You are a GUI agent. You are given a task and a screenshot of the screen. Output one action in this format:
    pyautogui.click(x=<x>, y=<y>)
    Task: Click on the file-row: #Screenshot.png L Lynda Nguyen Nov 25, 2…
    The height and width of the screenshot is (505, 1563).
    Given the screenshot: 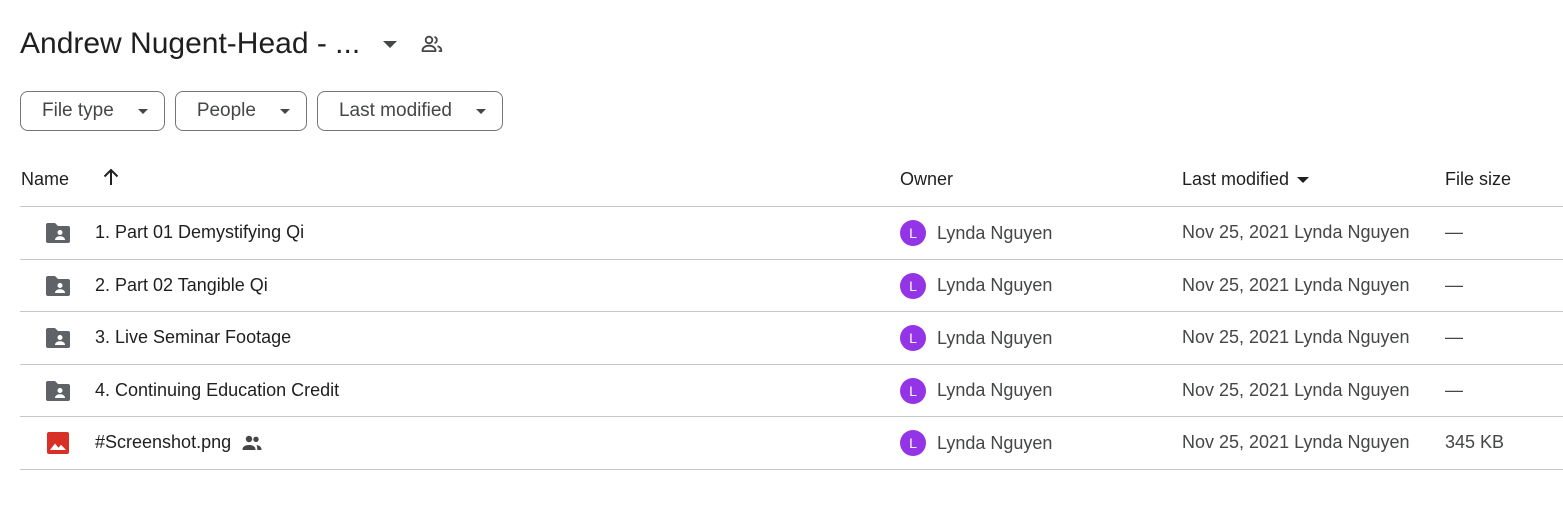 What is the action you would take?
    pyautogui.click(x=791, y=443)
    